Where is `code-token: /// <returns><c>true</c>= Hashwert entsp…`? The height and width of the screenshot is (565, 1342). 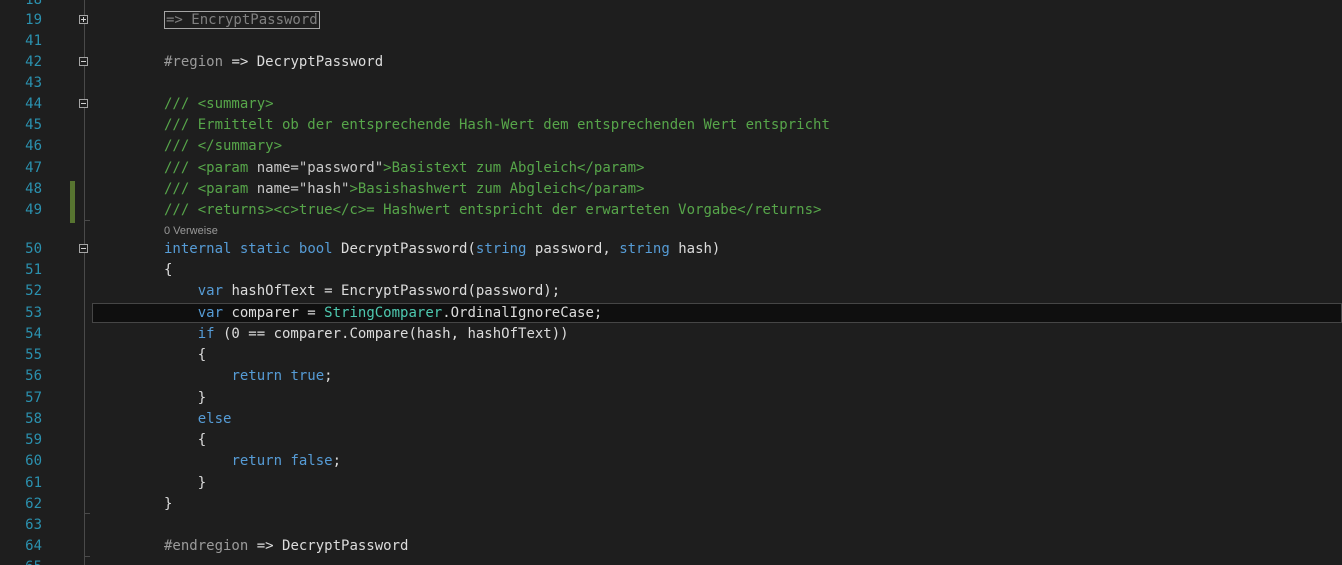
code-token: /// <returns><c>true</c>= Hashwert entsp… is located at coordinates (493, 210).